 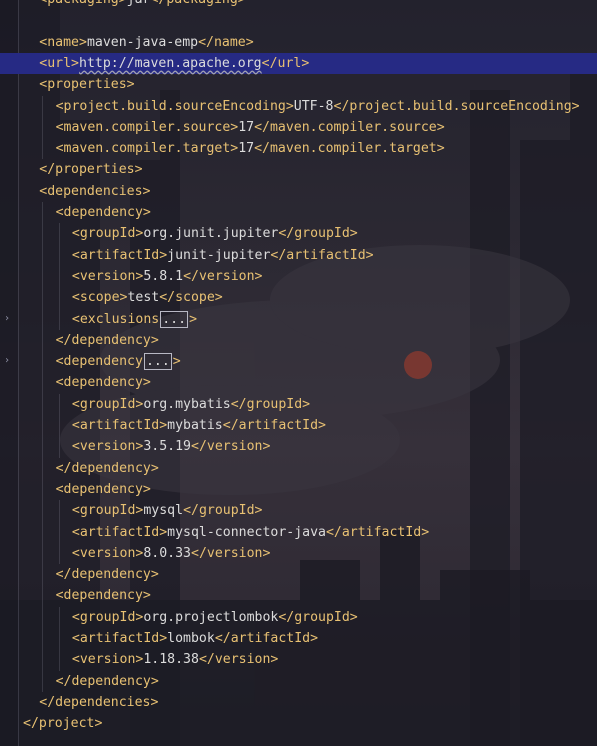 I want to click on xml-value: 5.8.1, so click(x=163, y=276).